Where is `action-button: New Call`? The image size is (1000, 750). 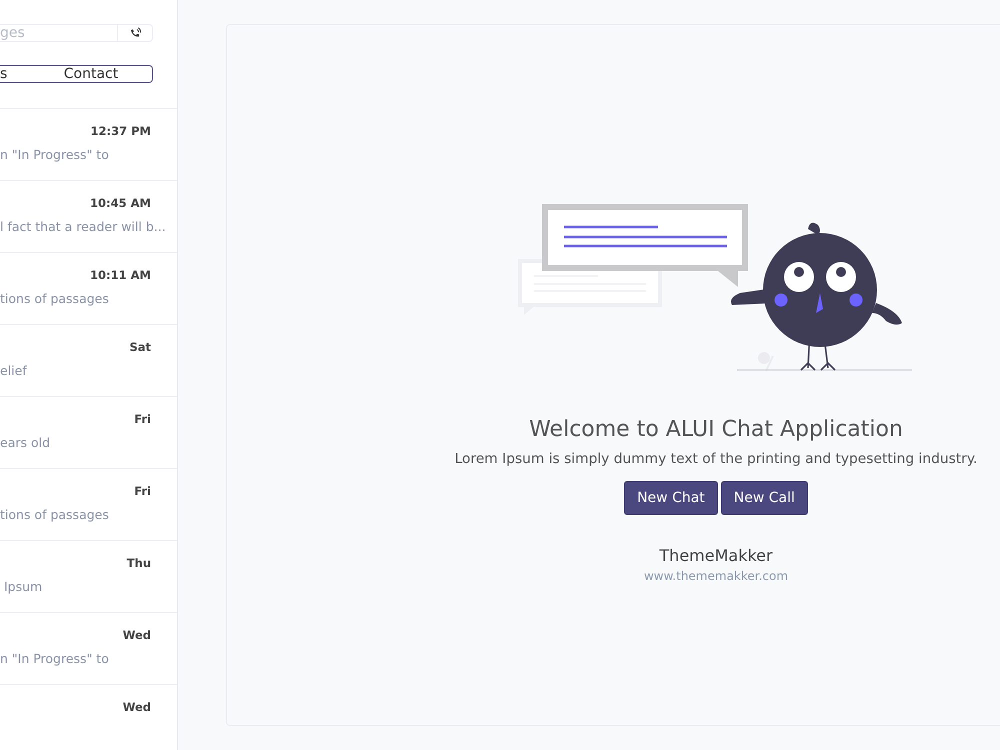 action-button: New Call is located at coordinates (764, 498).